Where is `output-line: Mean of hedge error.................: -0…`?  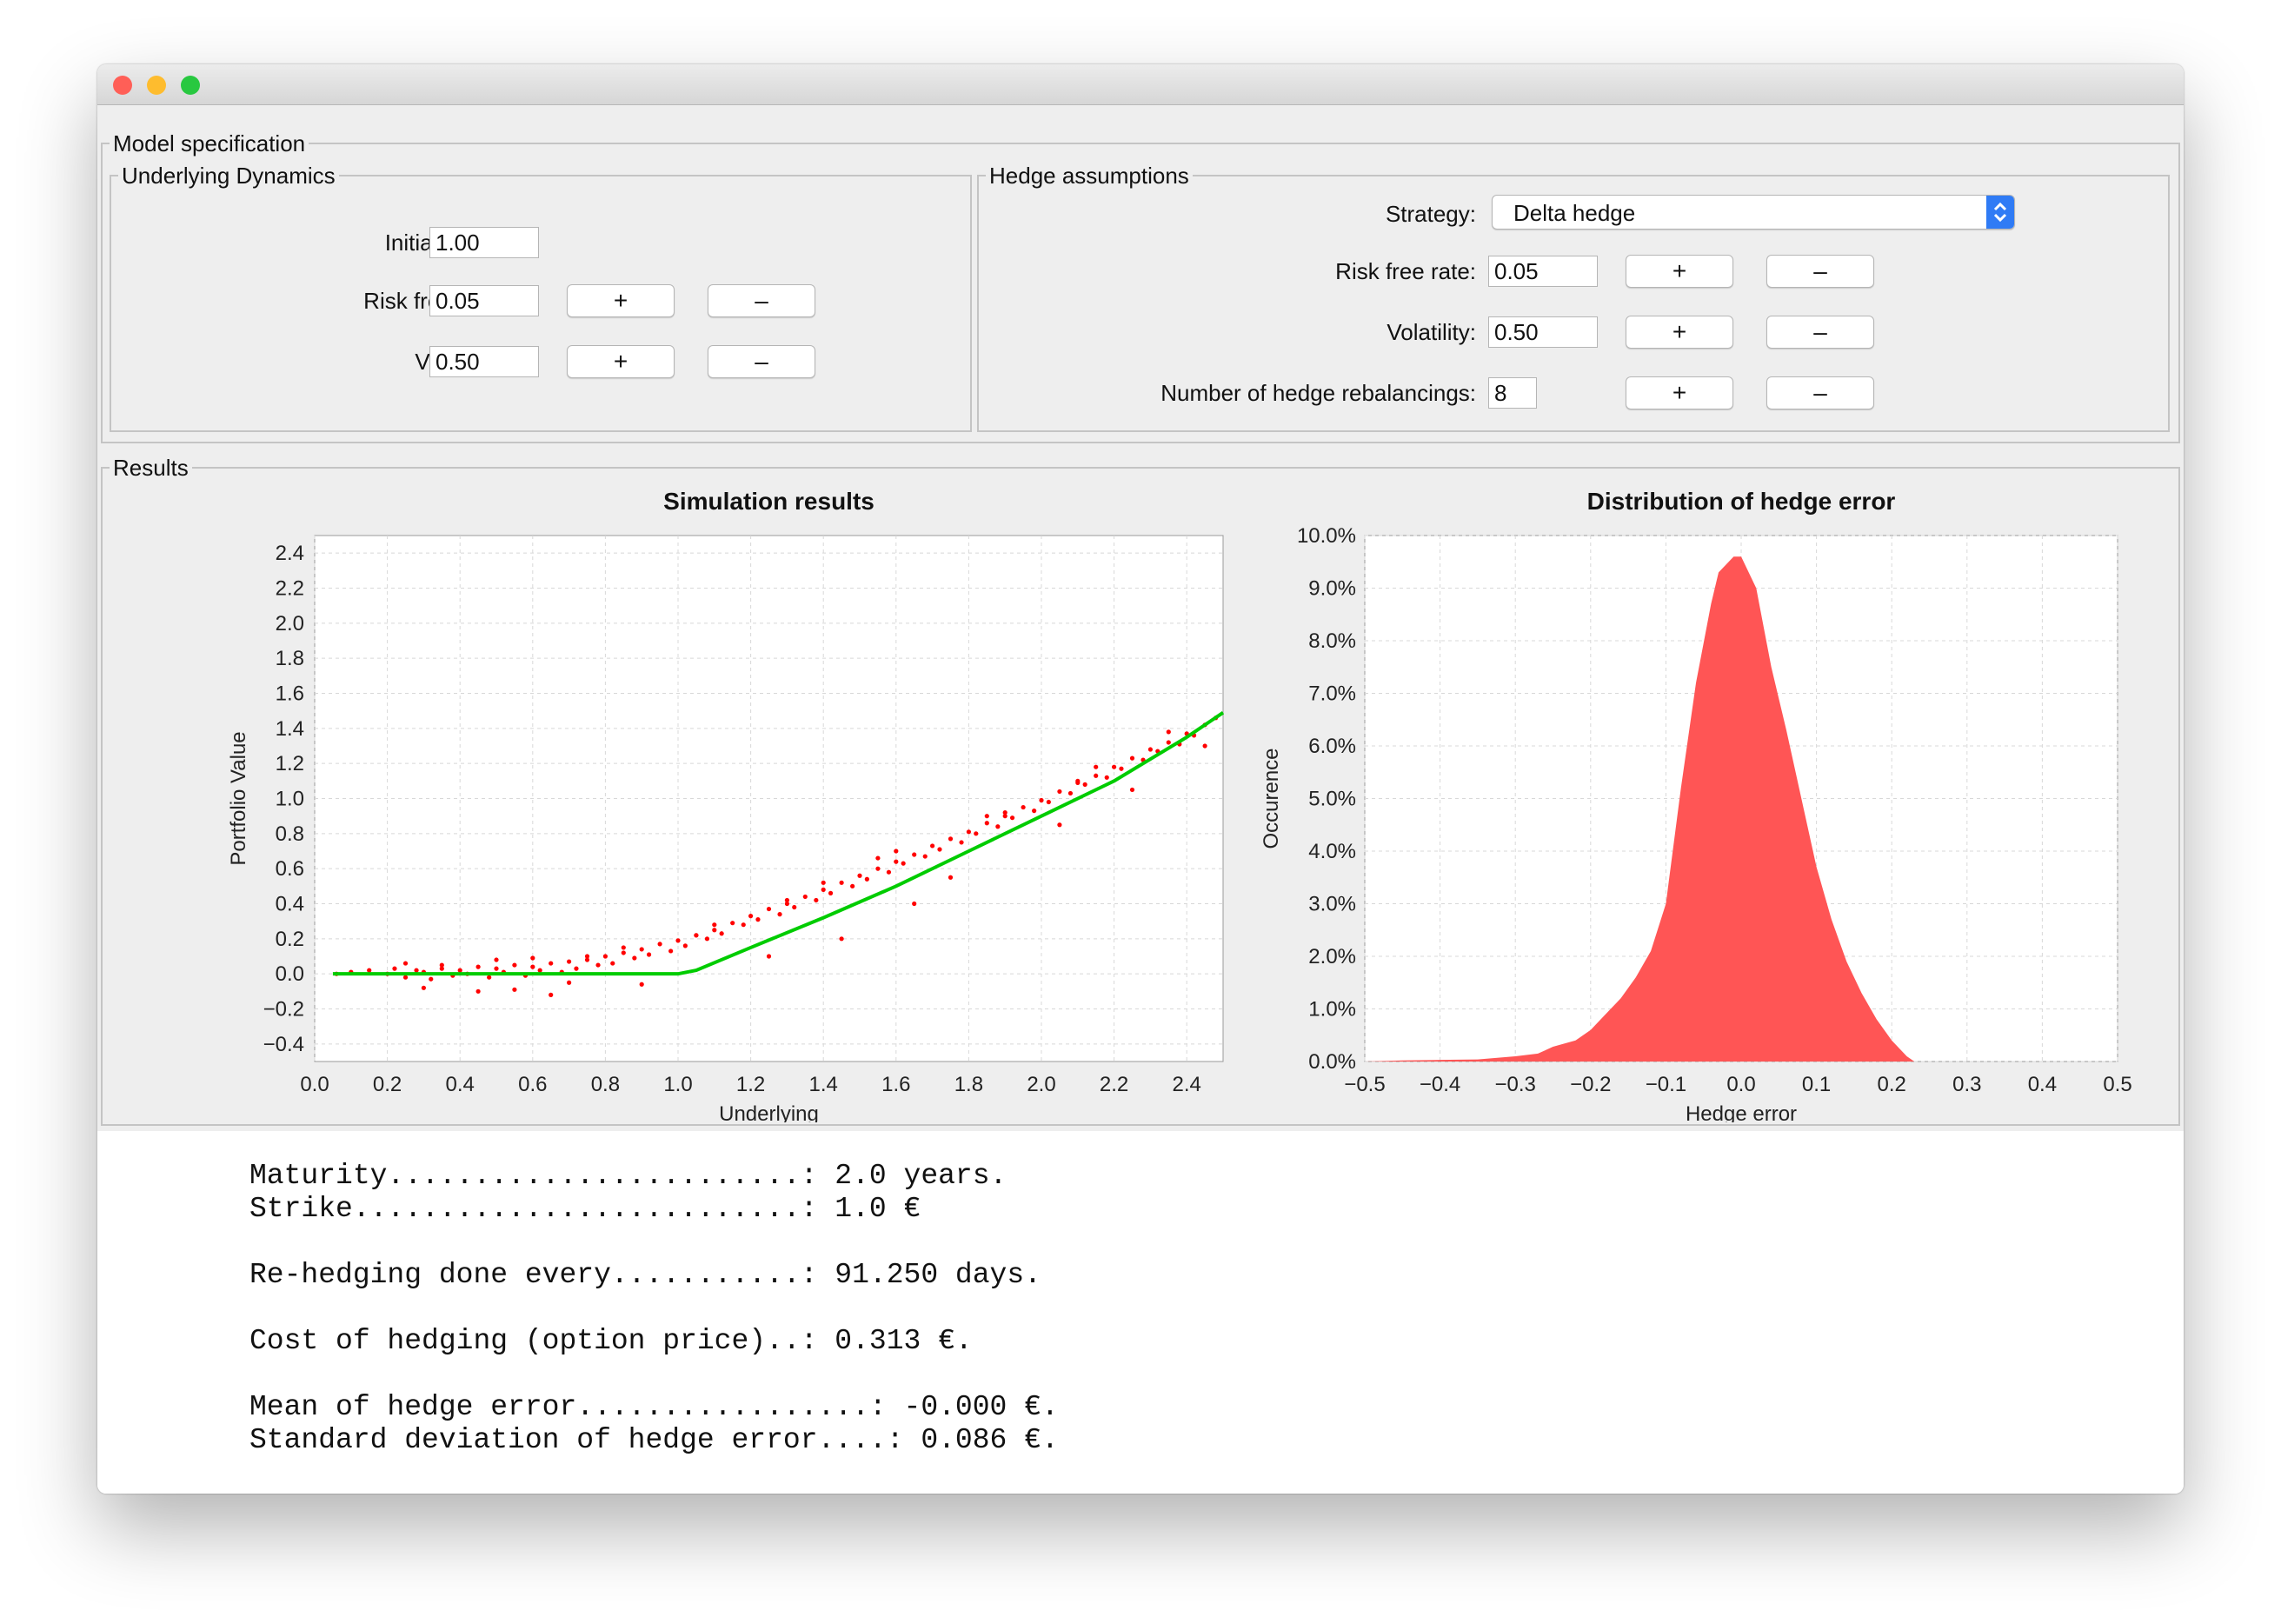
output-line: Mean of hedge error.................: -0… is located at coordinates (654, 1407).